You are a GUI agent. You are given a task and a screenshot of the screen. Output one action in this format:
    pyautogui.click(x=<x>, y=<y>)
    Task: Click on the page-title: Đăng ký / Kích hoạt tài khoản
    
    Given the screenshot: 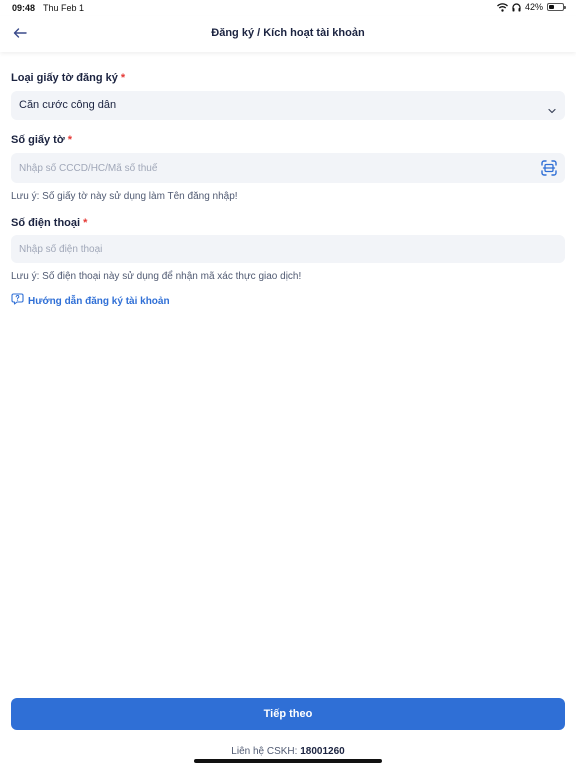 What is the action you would take?
    pyautogui.click(x=288, y=33)
    